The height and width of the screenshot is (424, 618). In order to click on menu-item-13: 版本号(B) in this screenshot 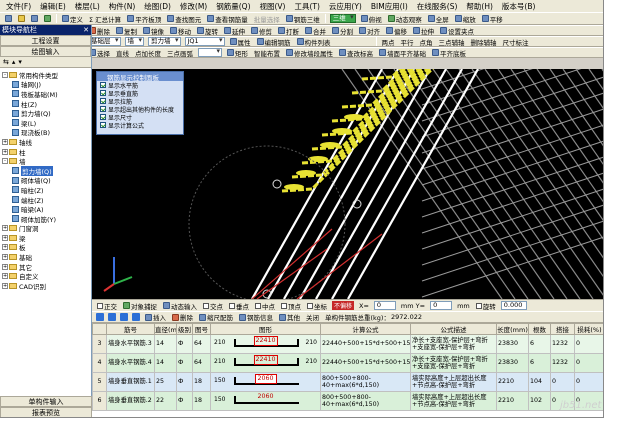, I will do `click(519, 6)`.